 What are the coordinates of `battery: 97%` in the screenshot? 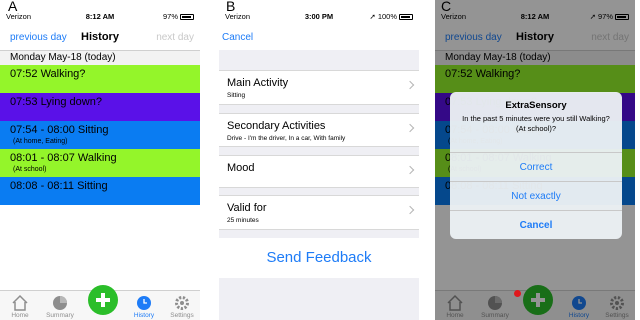 It's located at (178, 16).